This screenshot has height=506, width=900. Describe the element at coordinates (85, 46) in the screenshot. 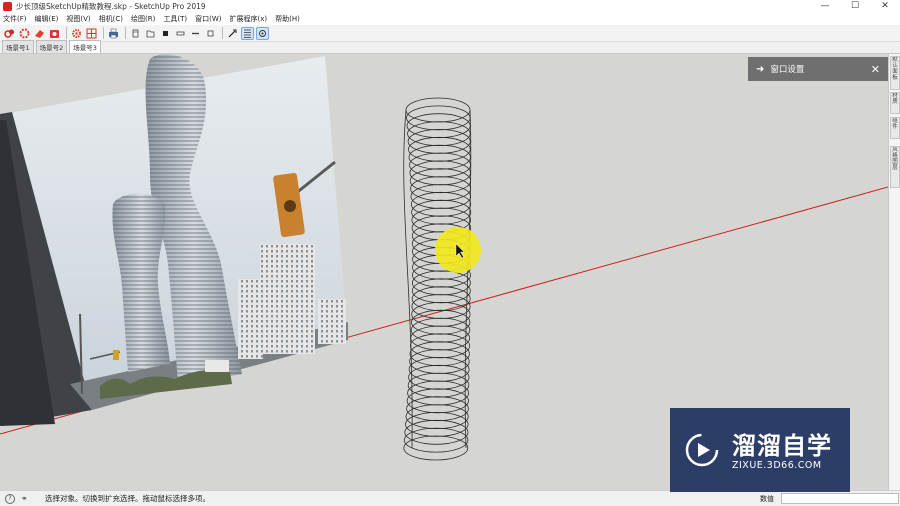

I see `scene-tab-3: 场景号3` at that location.